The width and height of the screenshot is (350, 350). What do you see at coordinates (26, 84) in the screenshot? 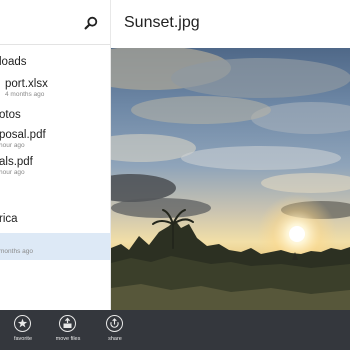
I see `list-item-title: port.xlsx` at bounding box center [26, 84].